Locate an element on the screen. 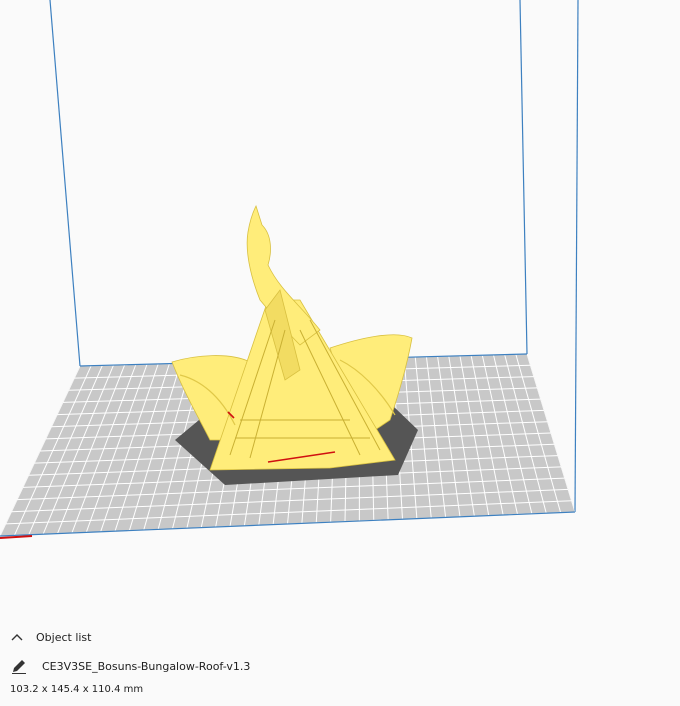 The image size is (680, 706). object-name: CE3V3SE_Bosuns-Bungalow-Roof-v1.3 is located at coordinates (146, 666).